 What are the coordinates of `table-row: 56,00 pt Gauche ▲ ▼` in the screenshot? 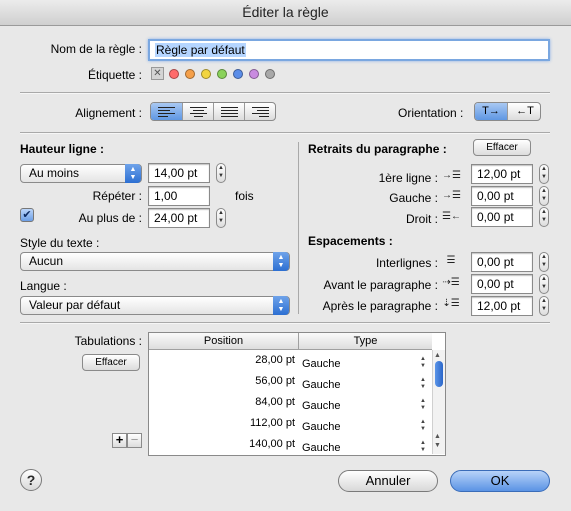 It's located at (290, 383).